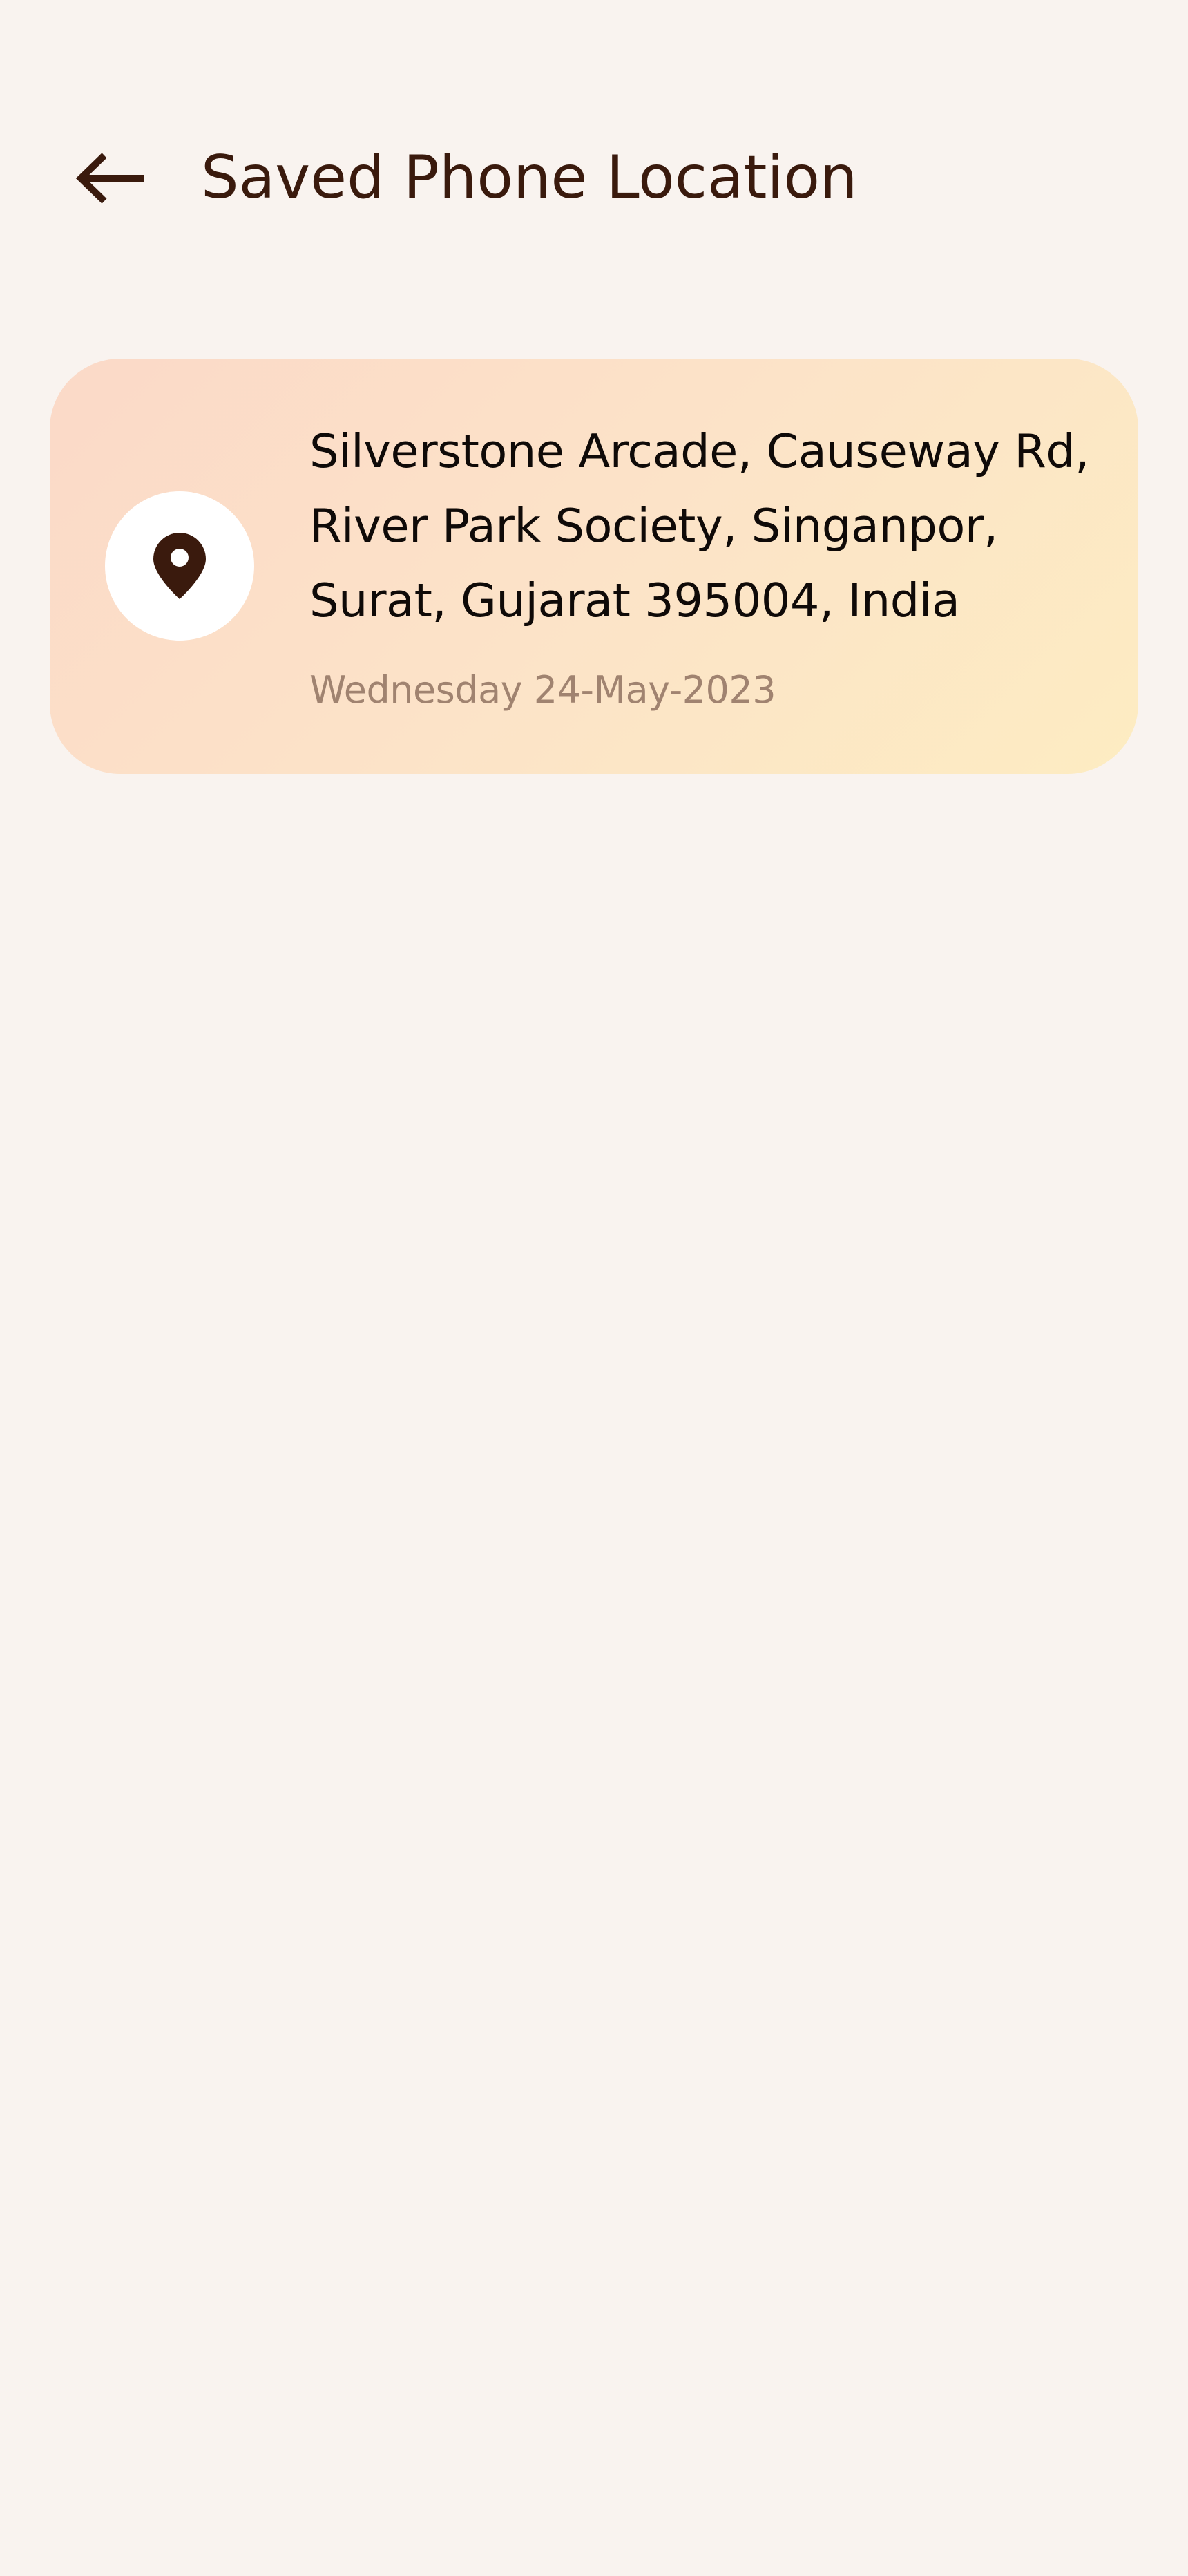 The height and width of the screenshot is (2576, 1188). What do you see at coordinates (634, 600) in the screenshot?
I see `address-line: Surat, Gujarat 395004, India` at bounding box center [634, 600].